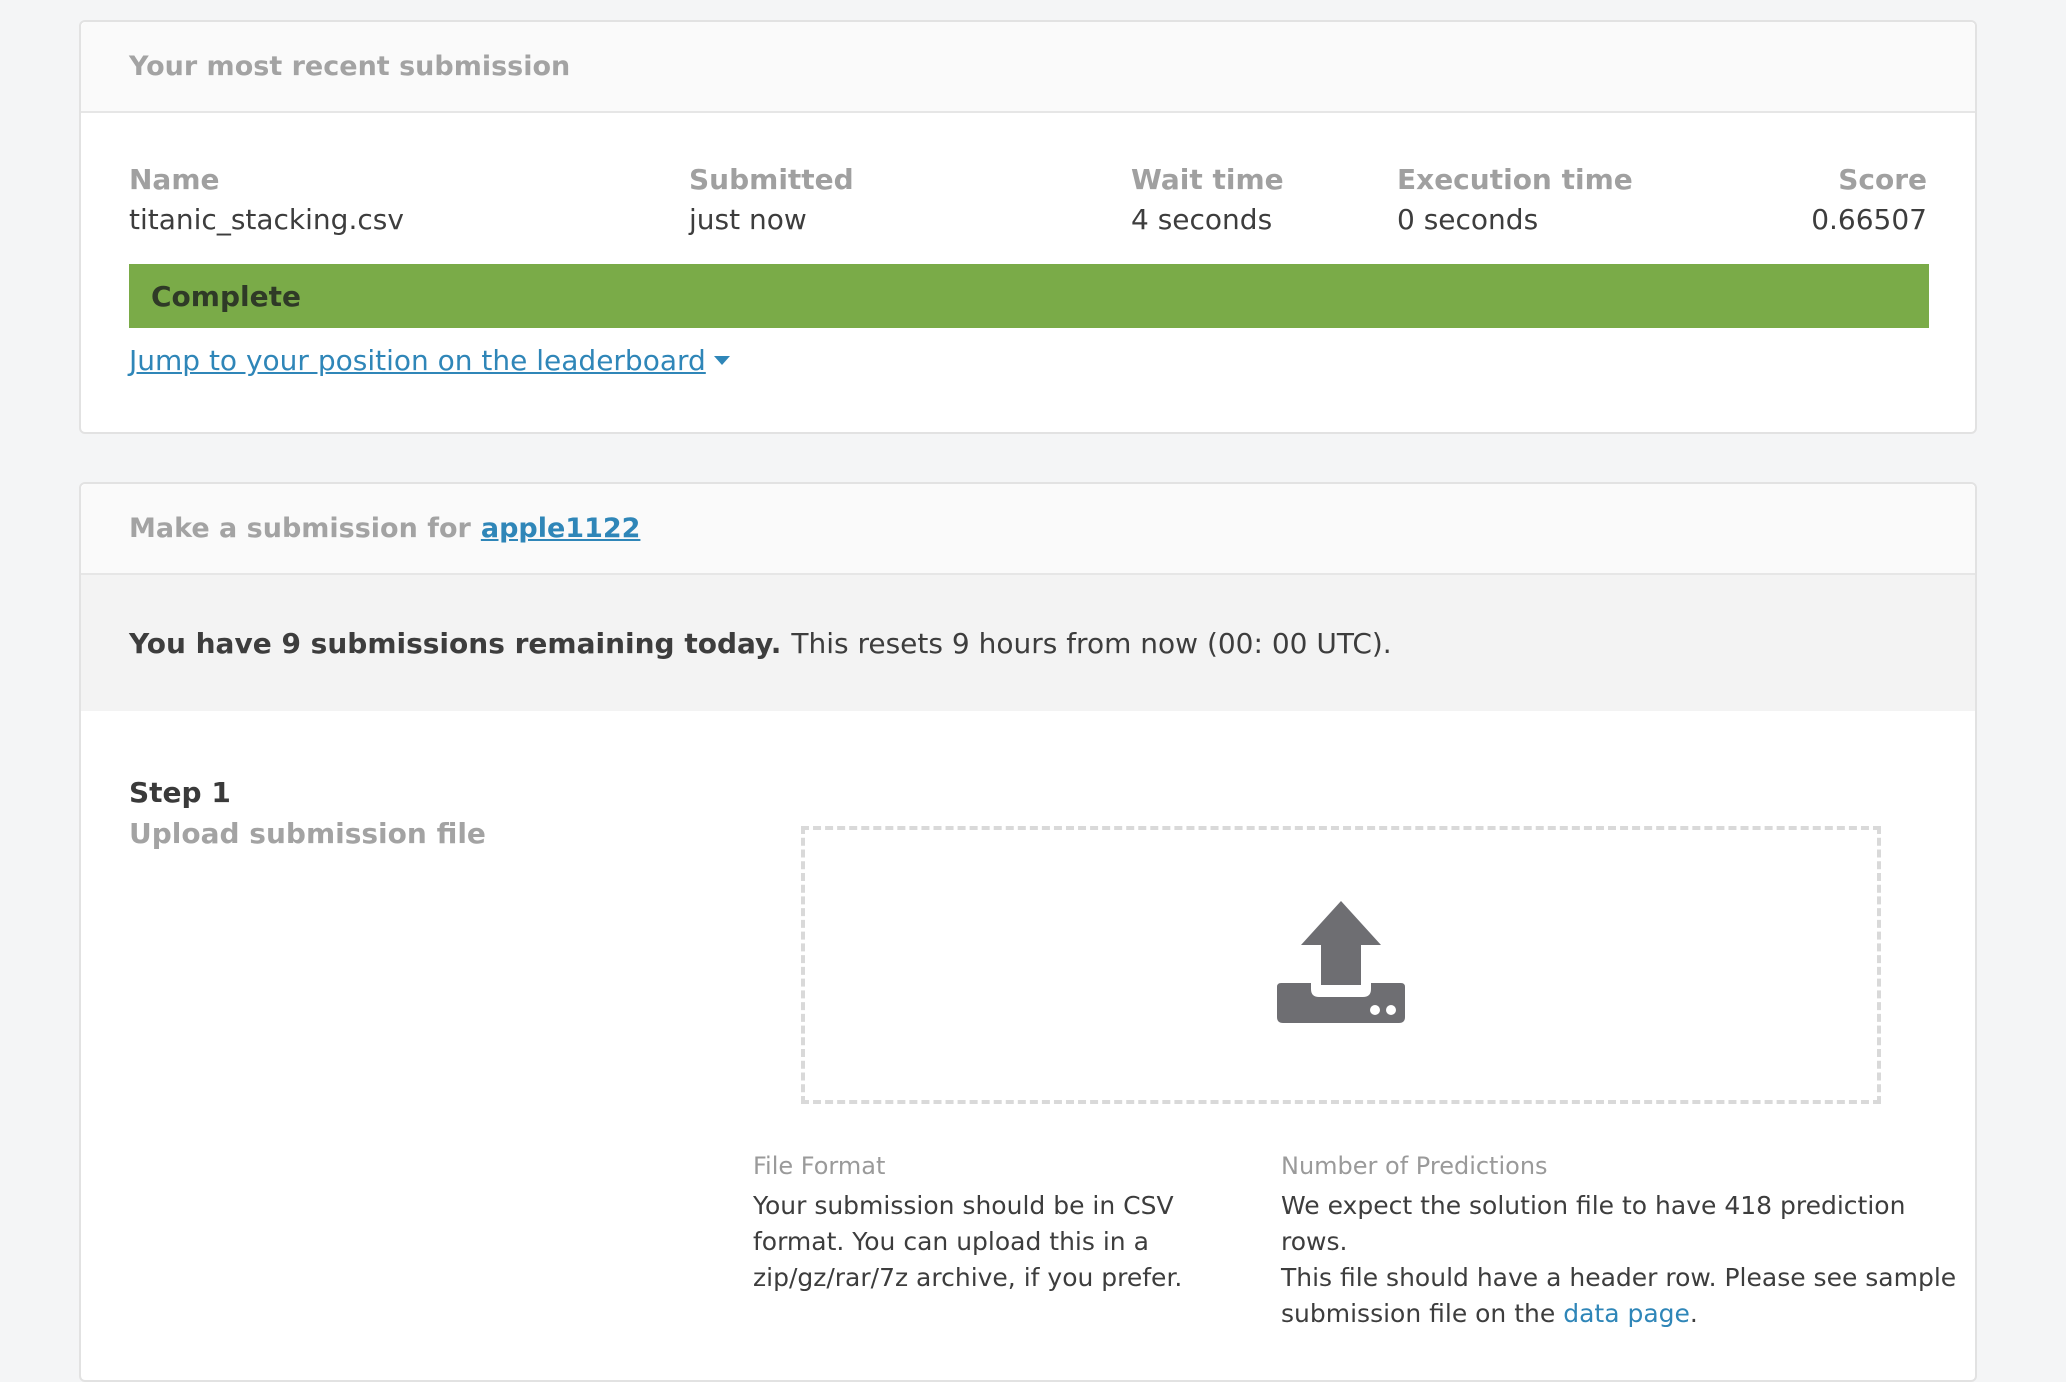 Image resolution: width=2066 pixels, height=1382 pixels. What do you see at coordinates (1029, 296) in the screenshot?
I see `status-complete-bar: Complete` at bounding box center [1029, 296].